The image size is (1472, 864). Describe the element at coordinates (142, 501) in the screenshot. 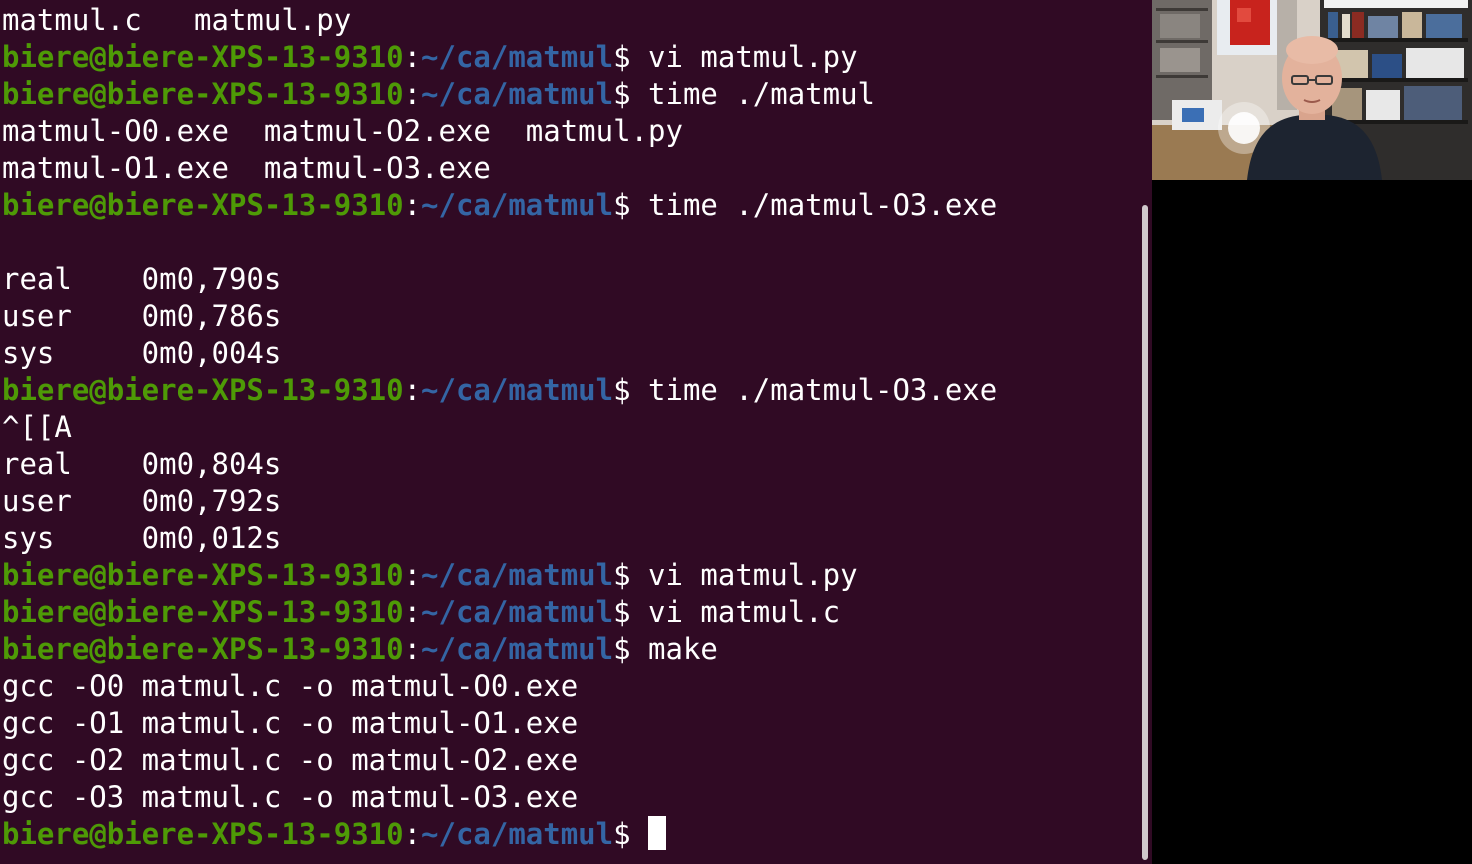

I see `output-line: user 0m0,792s` at that location.